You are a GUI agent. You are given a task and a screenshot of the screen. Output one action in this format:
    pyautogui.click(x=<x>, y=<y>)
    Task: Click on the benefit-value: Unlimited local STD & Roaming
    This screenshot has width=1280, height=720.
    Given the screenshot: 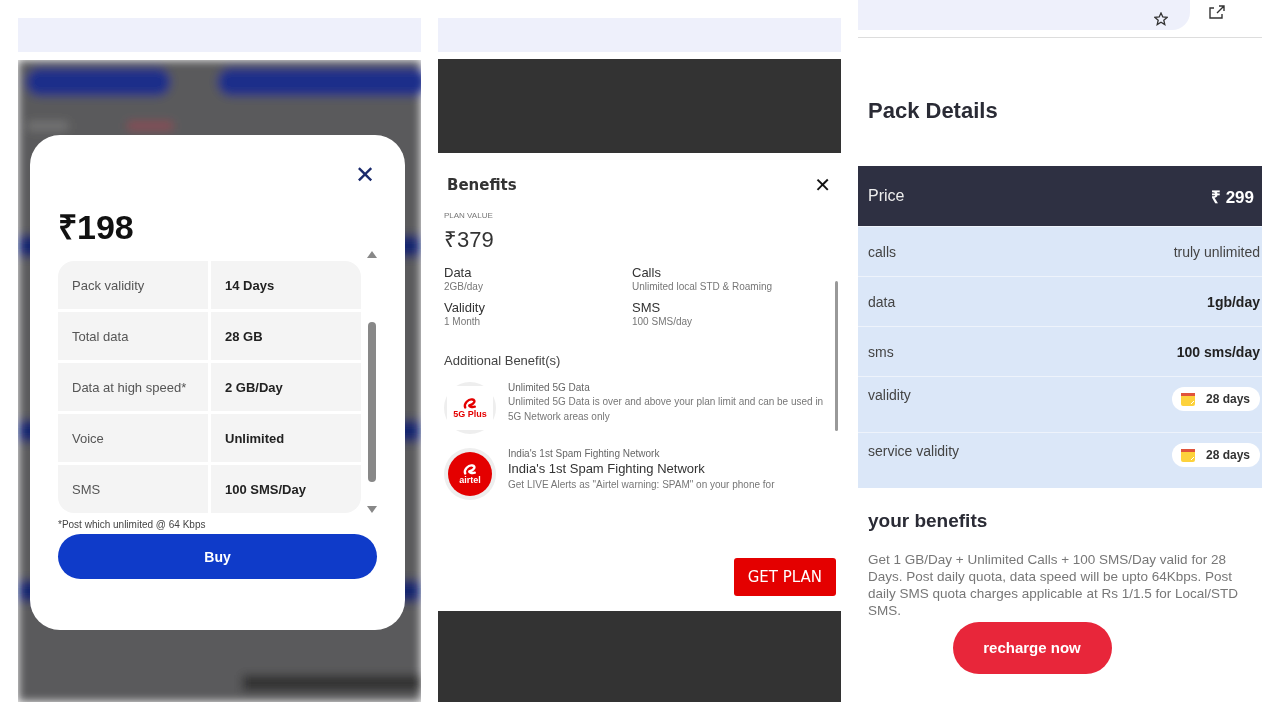 What is the action you would take?
    pyautogui.click(x=703, y=286)
    